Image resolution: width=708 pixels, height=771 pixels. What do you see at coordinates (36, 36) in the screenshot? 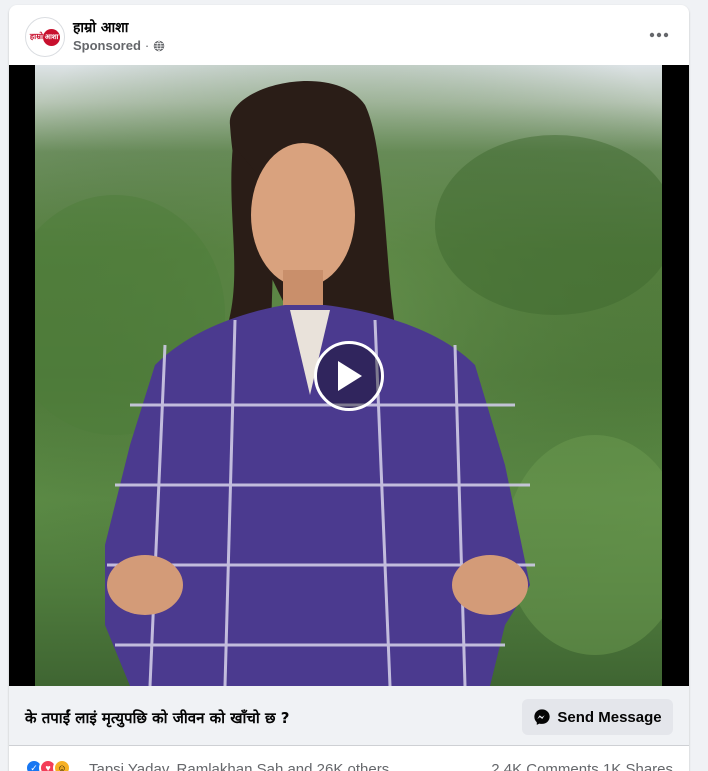
I see `logo-text-left: हाम्रो` at bounding box center [36, 36].